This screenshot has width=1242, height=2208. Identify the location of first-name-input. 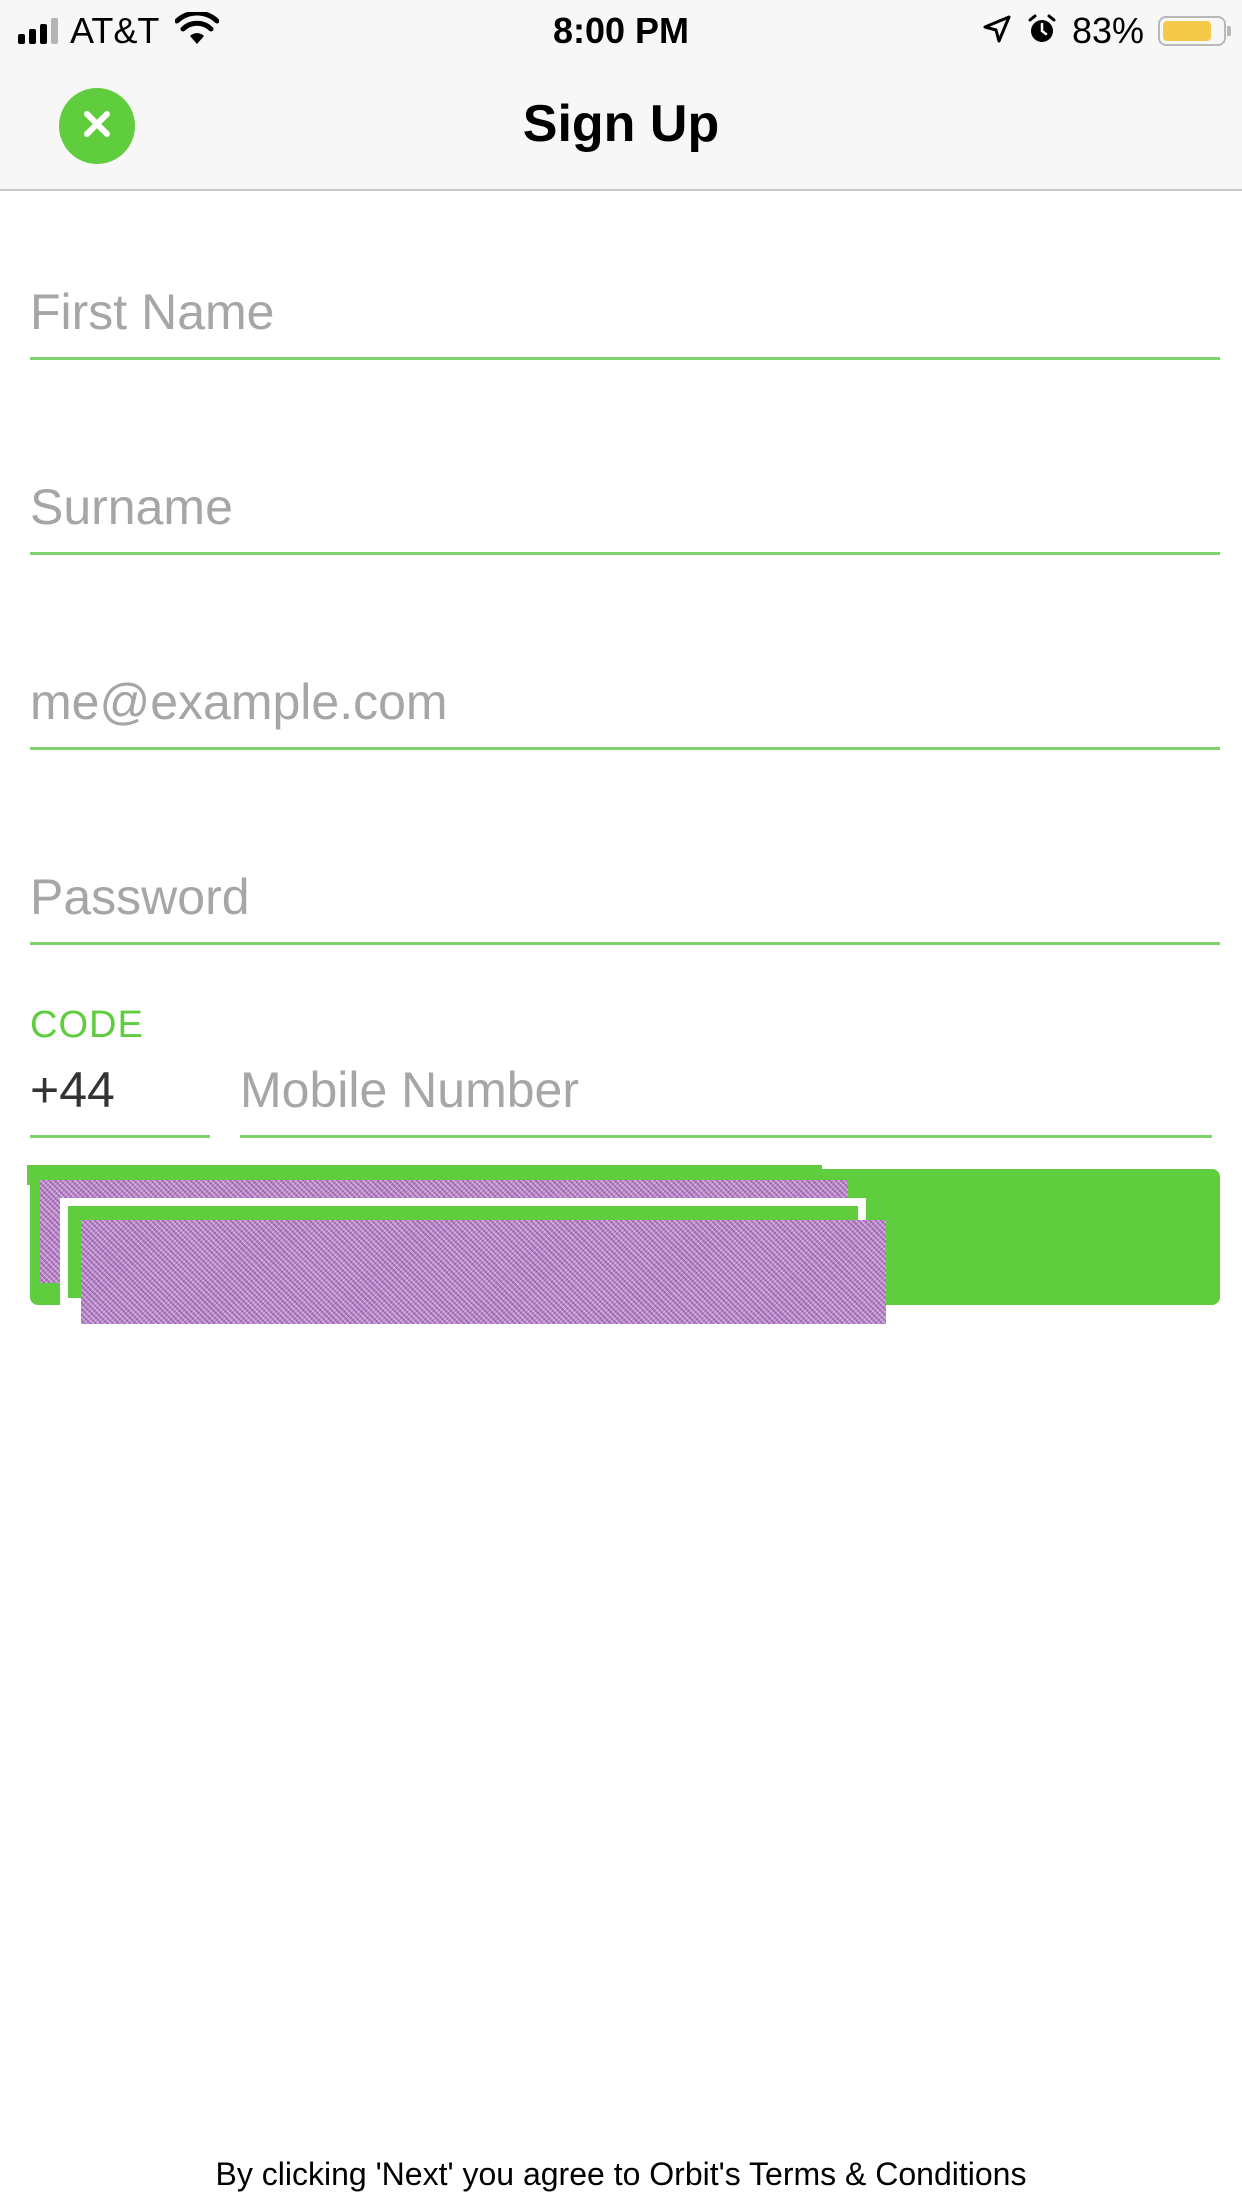
(625, 312).